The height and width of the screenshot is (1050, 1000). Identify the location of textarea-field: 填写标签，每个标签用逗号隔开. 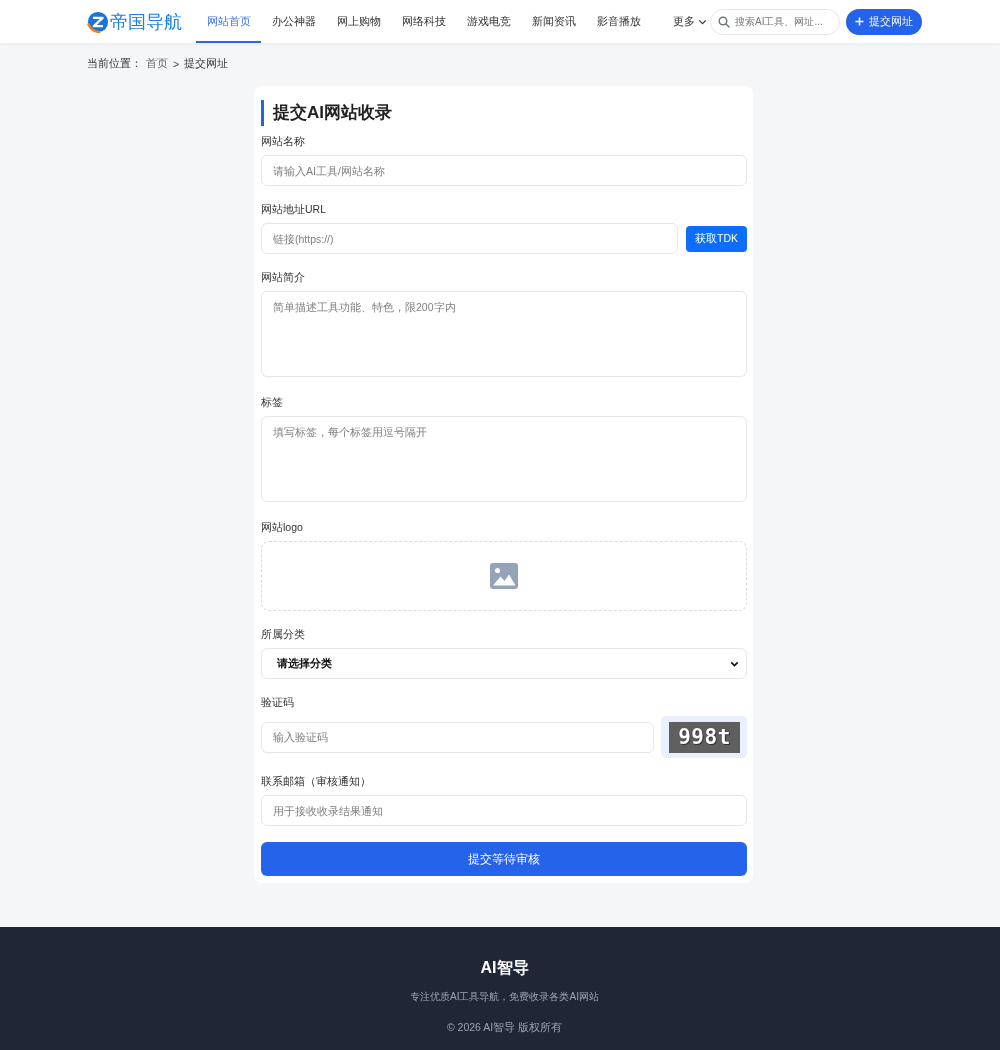
(504, 459).